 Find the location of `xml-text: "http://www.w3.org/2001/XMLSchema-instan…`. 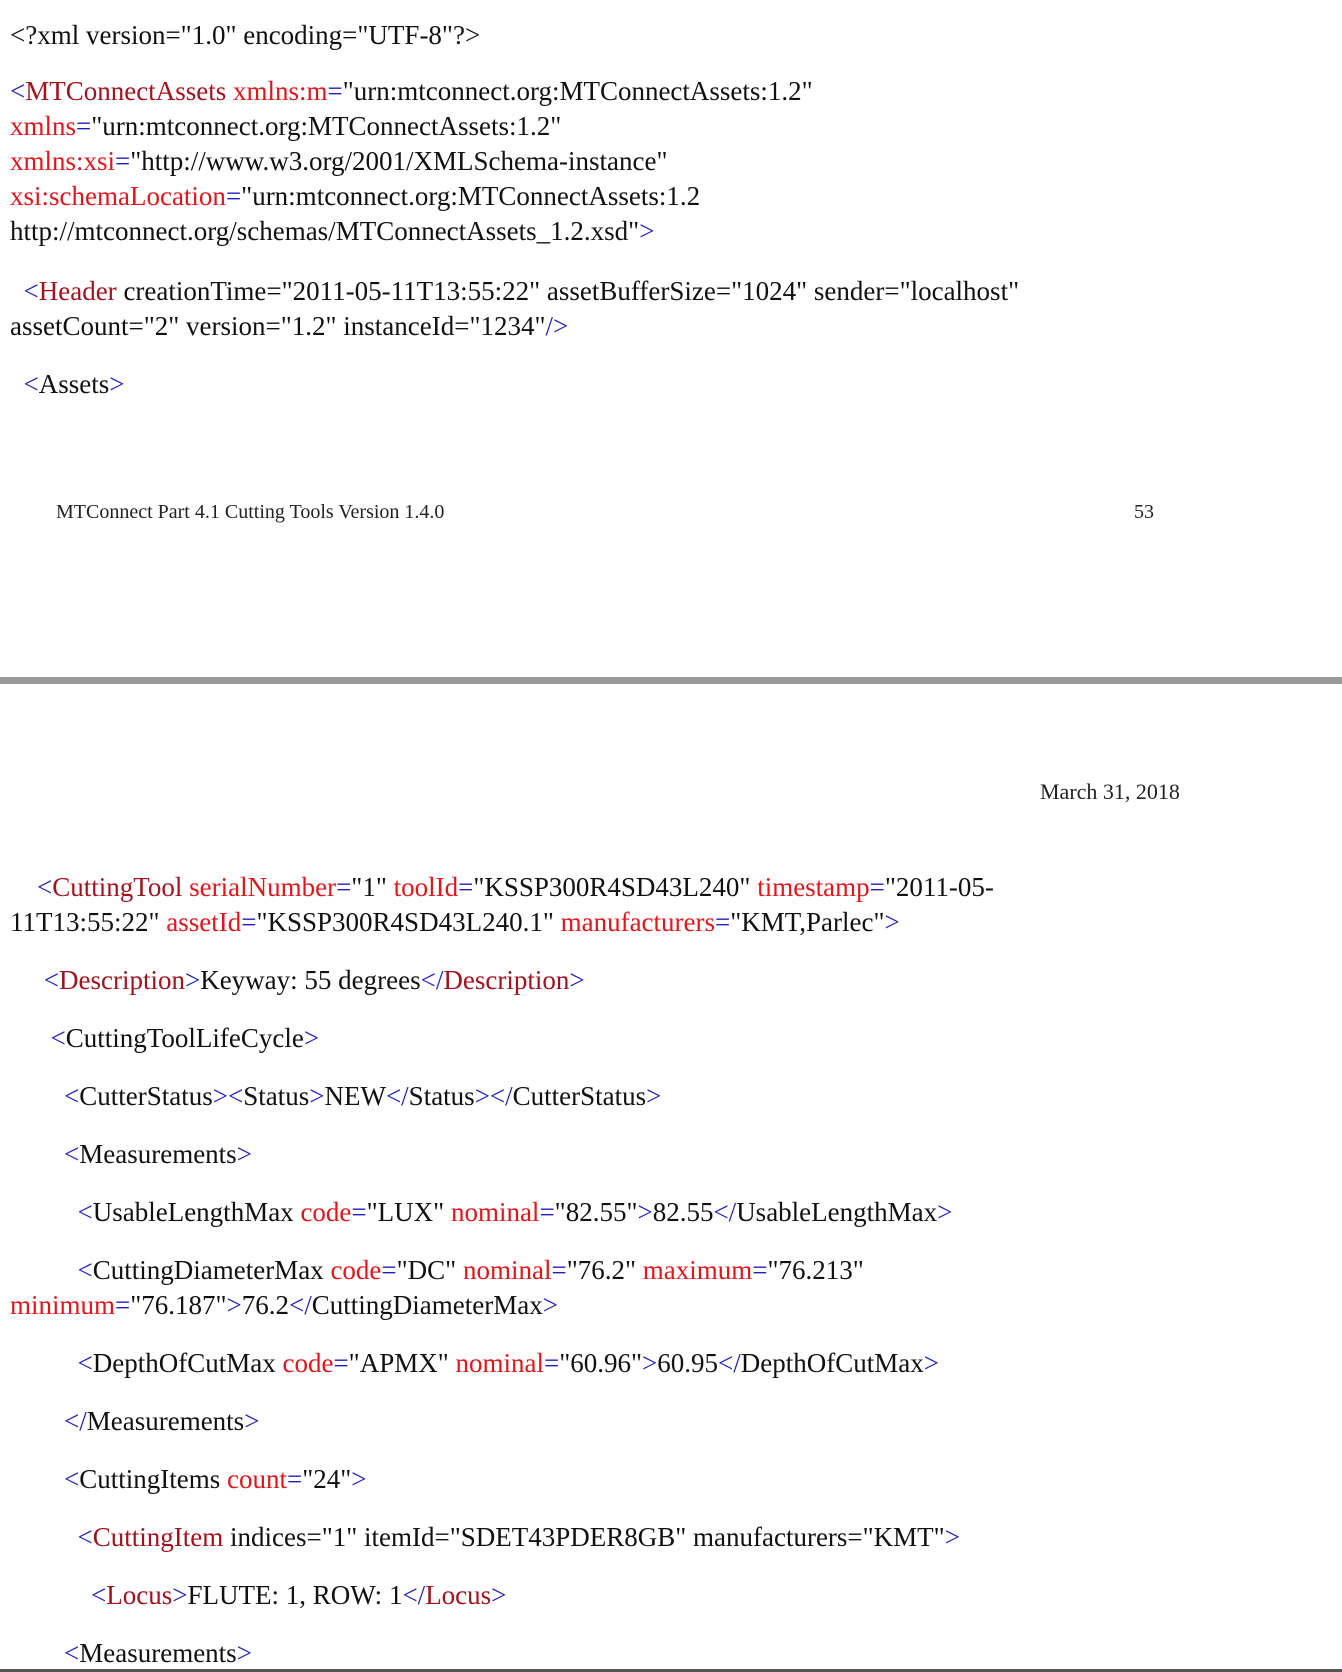

xml-text: "http://www.w3.org/2001/XMLSchema-instan… is located at coordinates (399, 161).